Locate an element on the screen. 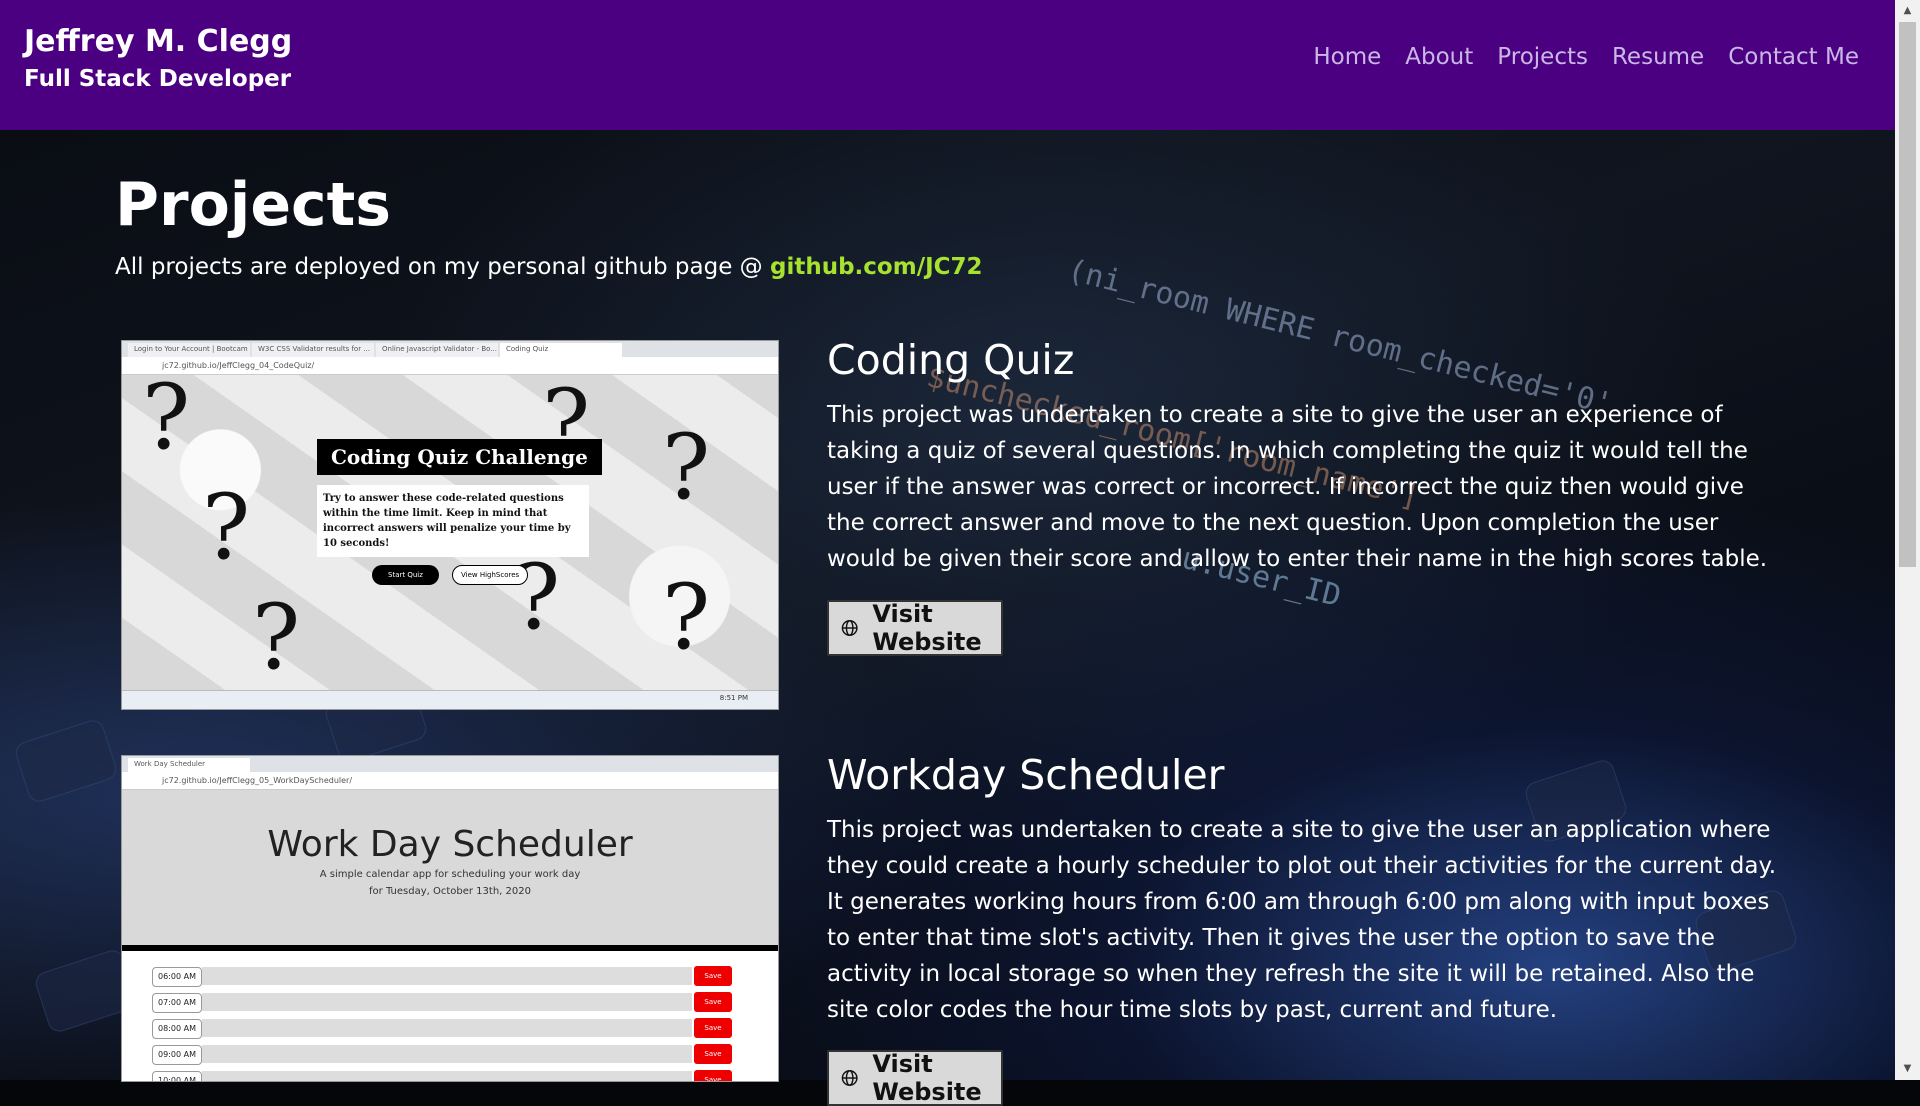  highscores-button: View HighScores is located at coordinates (490, 575).